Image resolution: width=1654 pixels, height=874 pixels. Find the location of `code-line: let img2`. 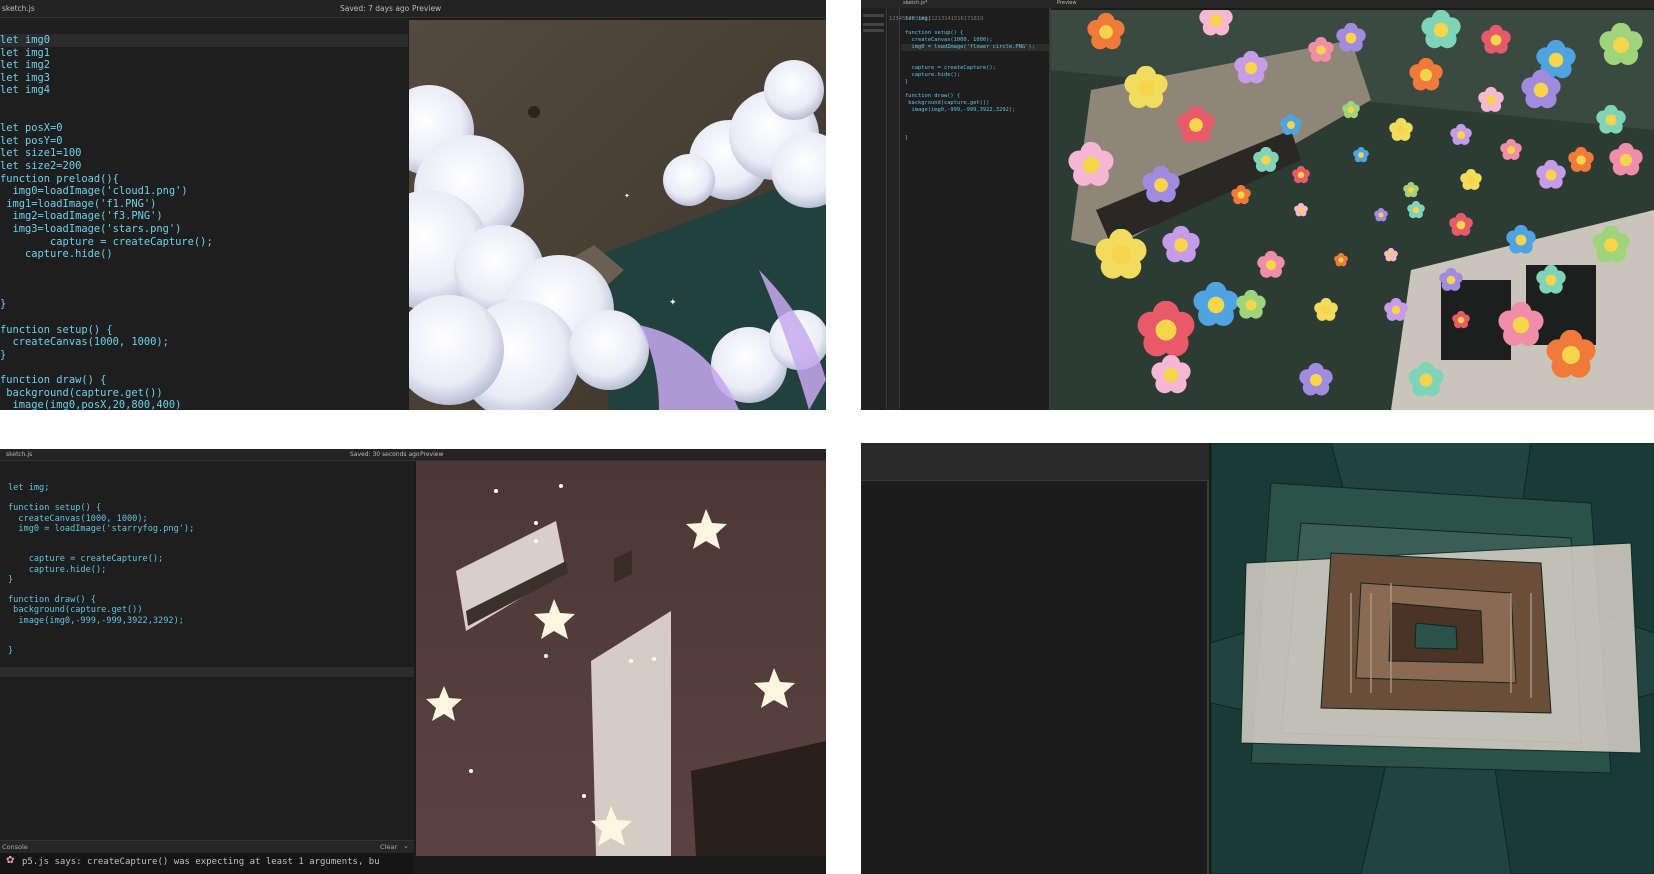

code-line: let img2 is located at coordinates (106, 65).